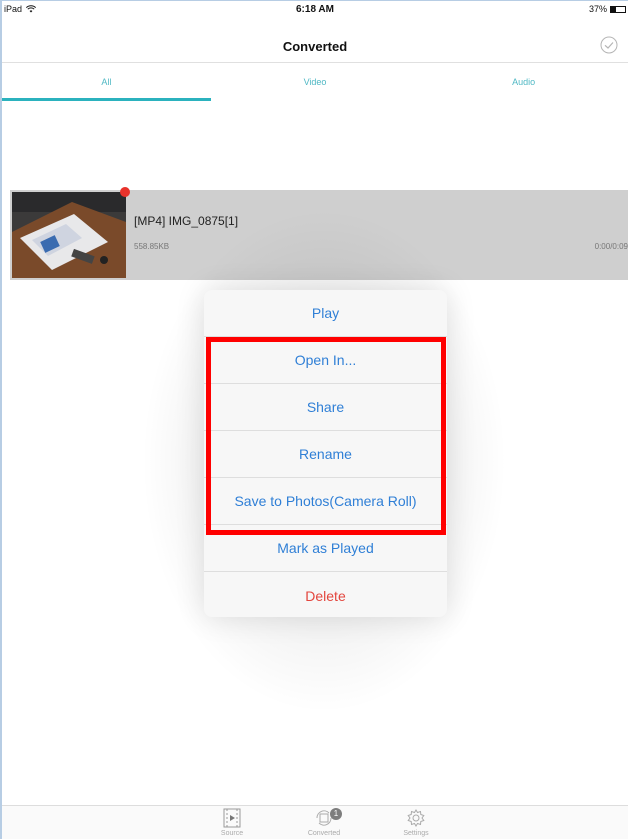 Image resolution: width=628 pixels, height=839 pixels. I want to click on select-check-icon, so click(609, 45).